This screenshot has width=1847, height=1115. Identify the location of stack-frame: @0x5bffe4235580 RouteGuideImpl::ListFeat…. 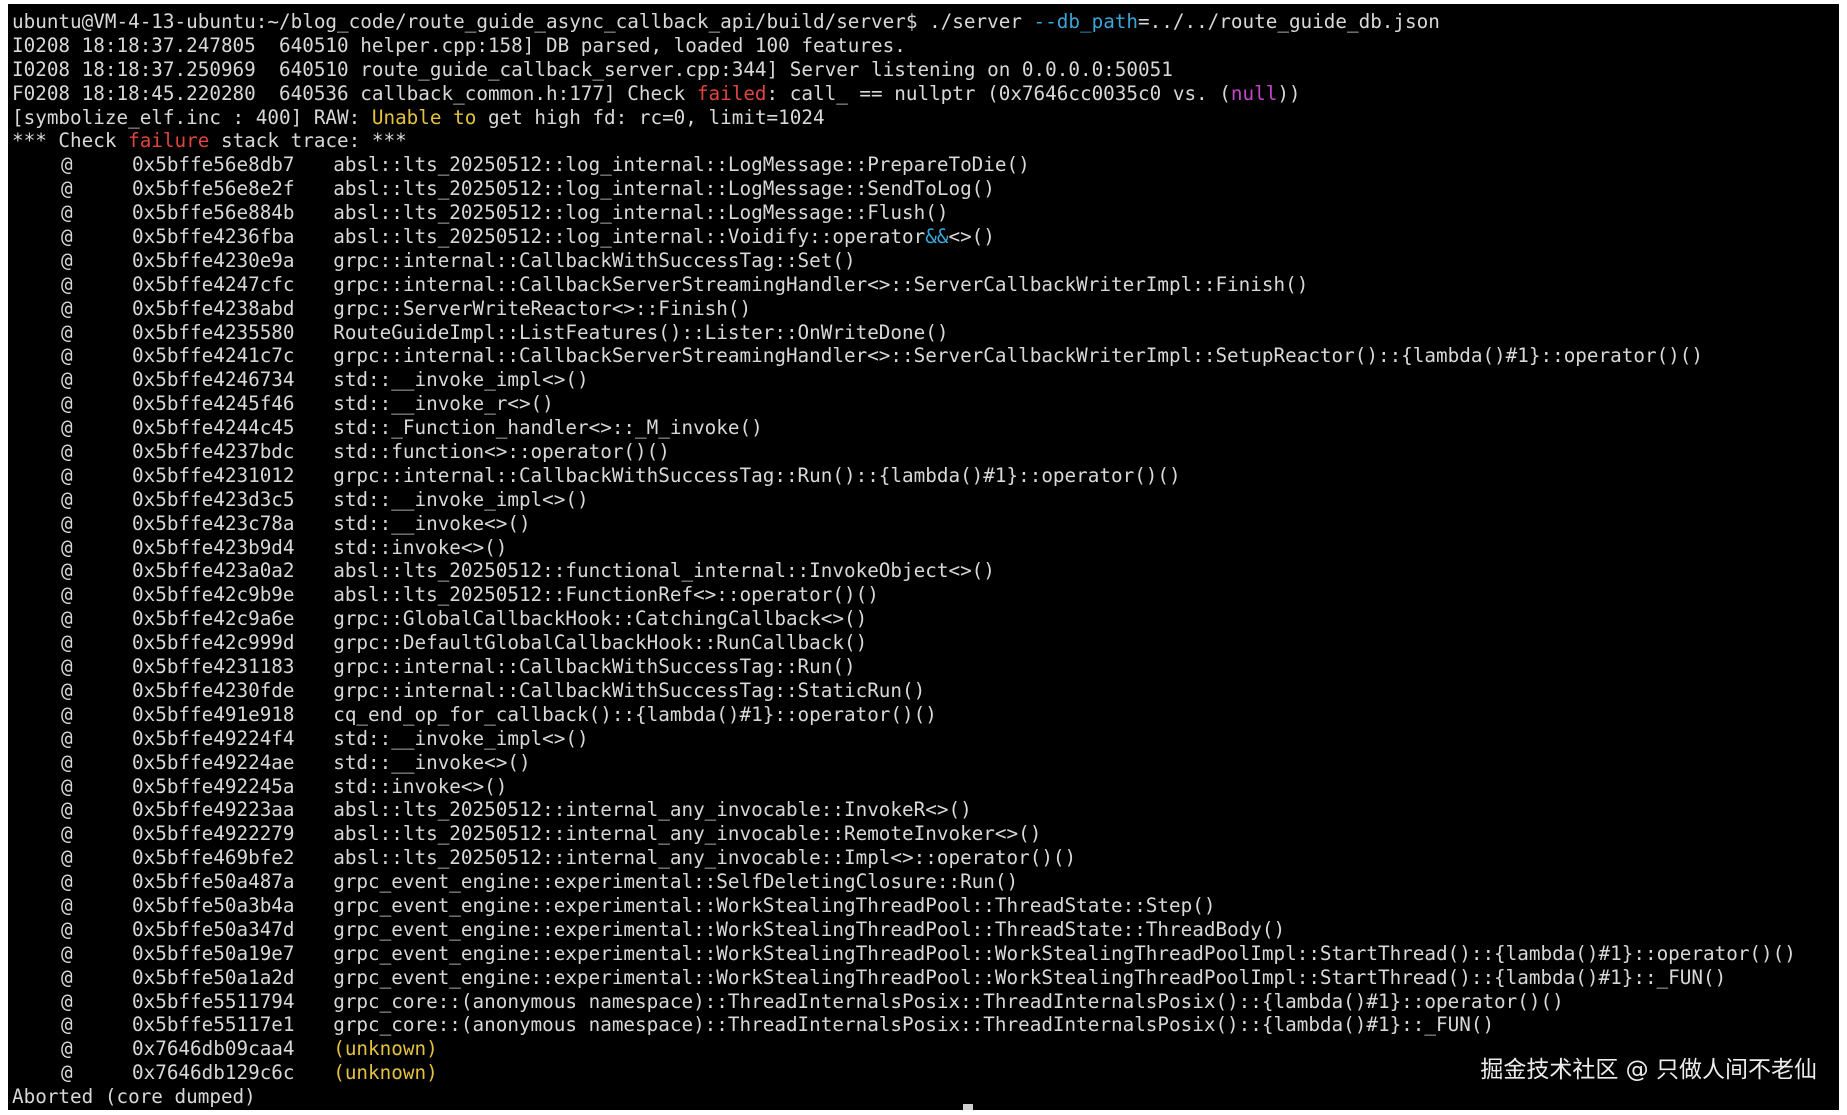
(923, 333).